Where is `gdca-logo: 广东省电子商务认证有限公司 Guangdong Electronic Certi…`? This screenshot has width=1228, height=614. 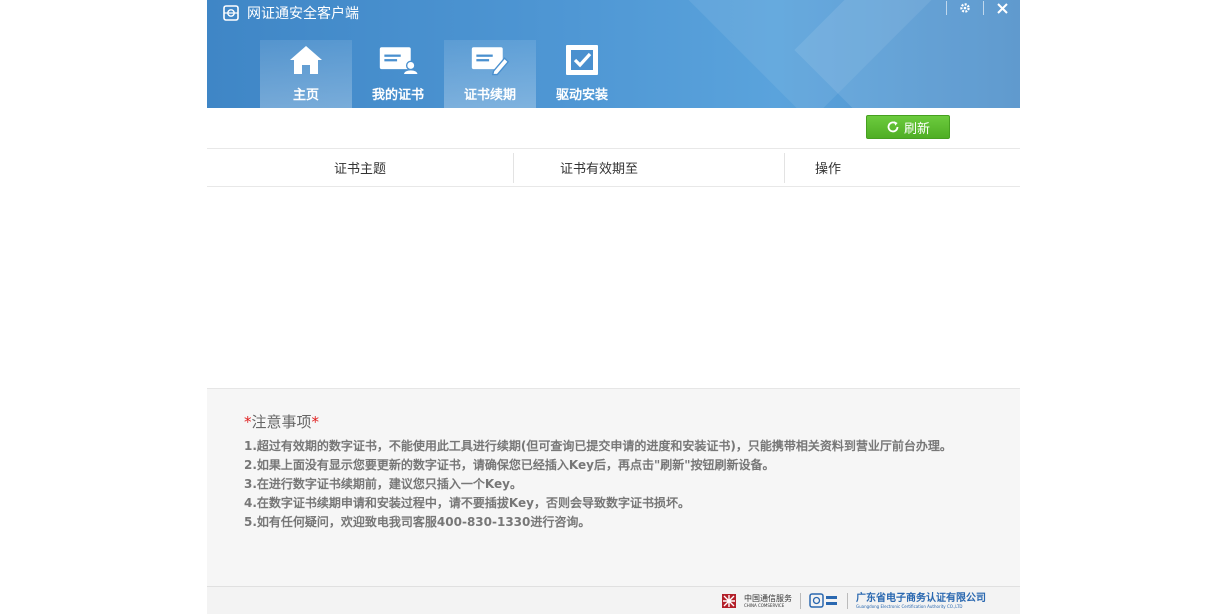 gdca-logo: 广东省电子商务认证有限公司 Guangdong Electronic Certi… is located at coordinates (921, 600).